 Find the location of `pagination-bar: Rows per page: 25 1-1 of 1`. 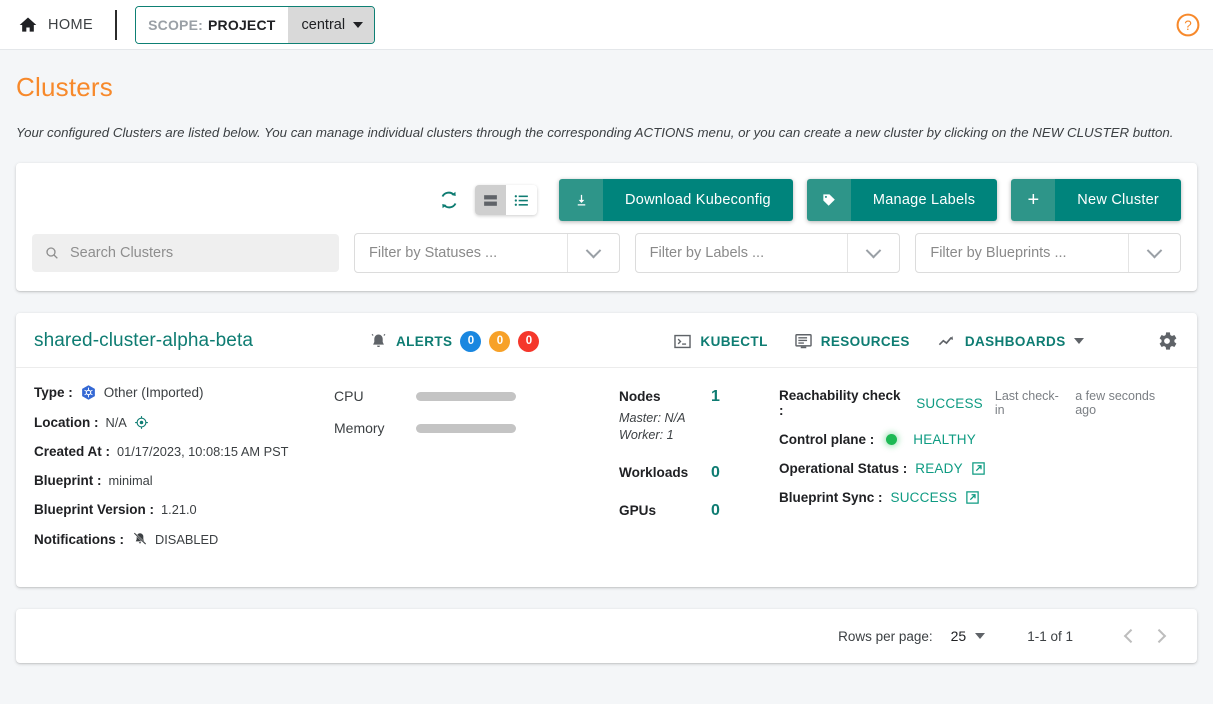

pagination-bar: Rows per page: 25 1-1 of 1 is located at coordinates (606, 636).